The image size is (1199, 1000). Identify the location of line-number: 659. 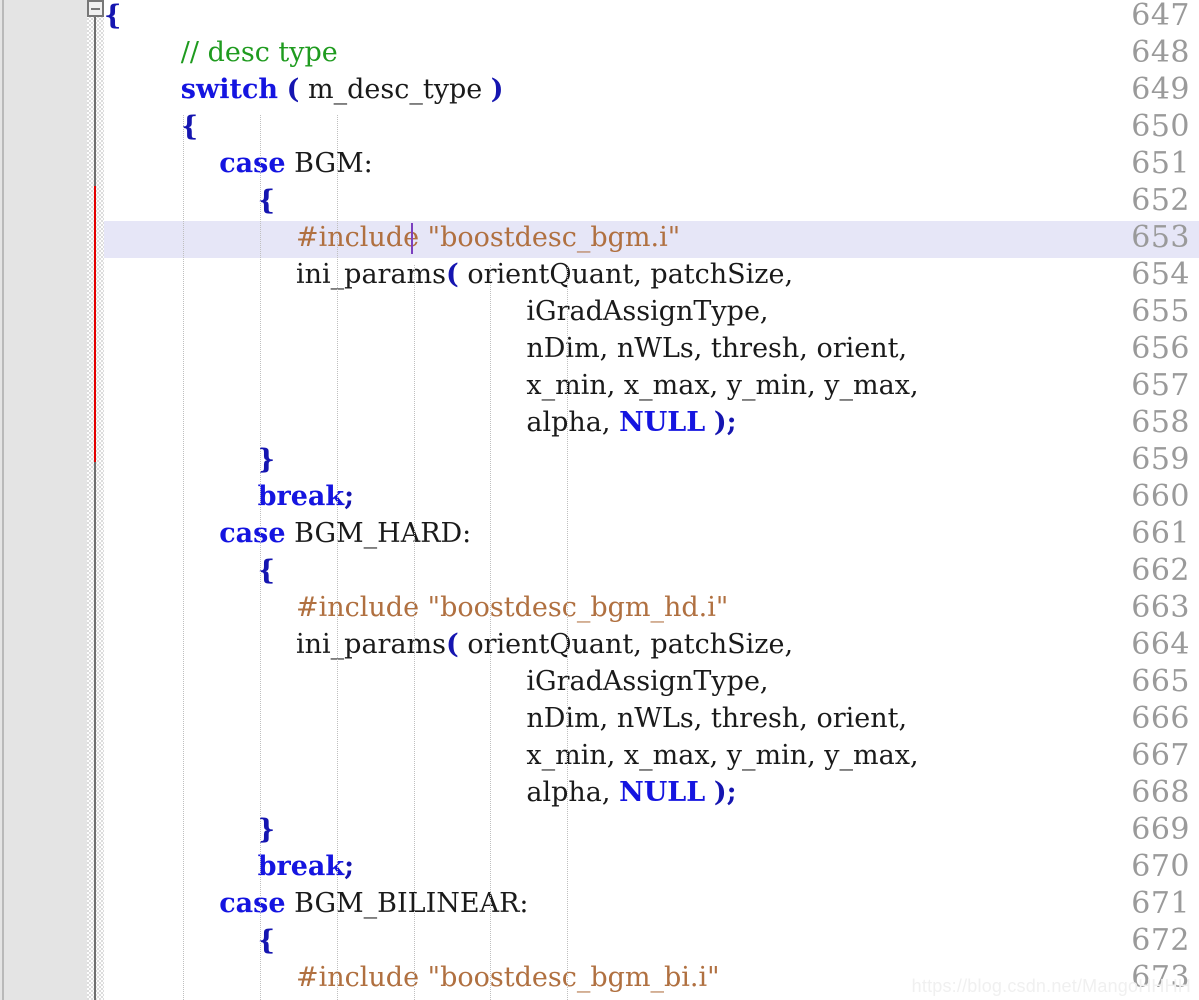
(1160, 459).